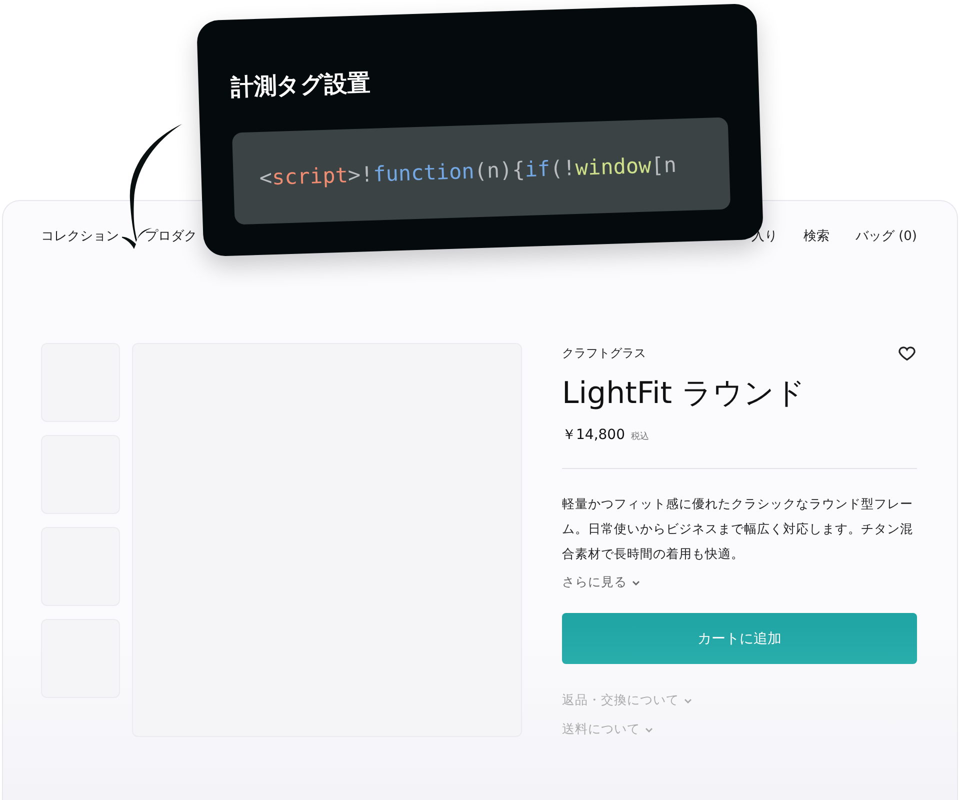 The width and height of the screenshot is (960, 800). I want to click on nav-link: プロダク, so click(171, 236).